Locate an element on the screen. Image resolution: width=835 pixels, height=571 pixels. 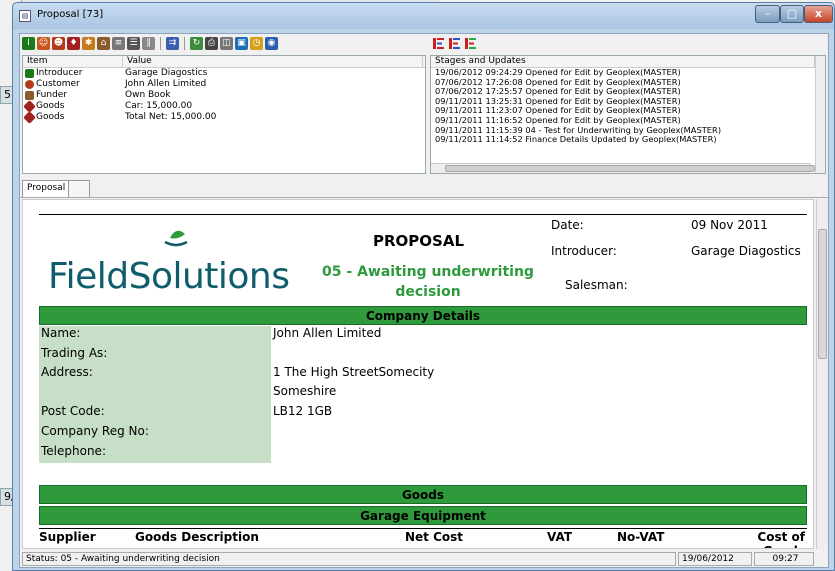
table-row: Company Reg No: is located at coordinates (423, 434).